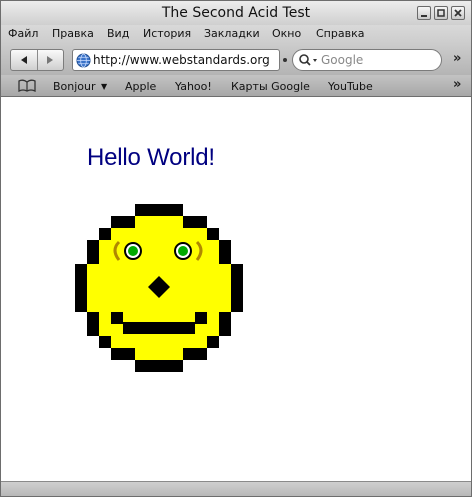 The height and width of the screenshot is (497, 472). What do you see at coordinates (340, 33) in the screenshot?
I see `menu-help: Справка` at bounding box center [340, 33].